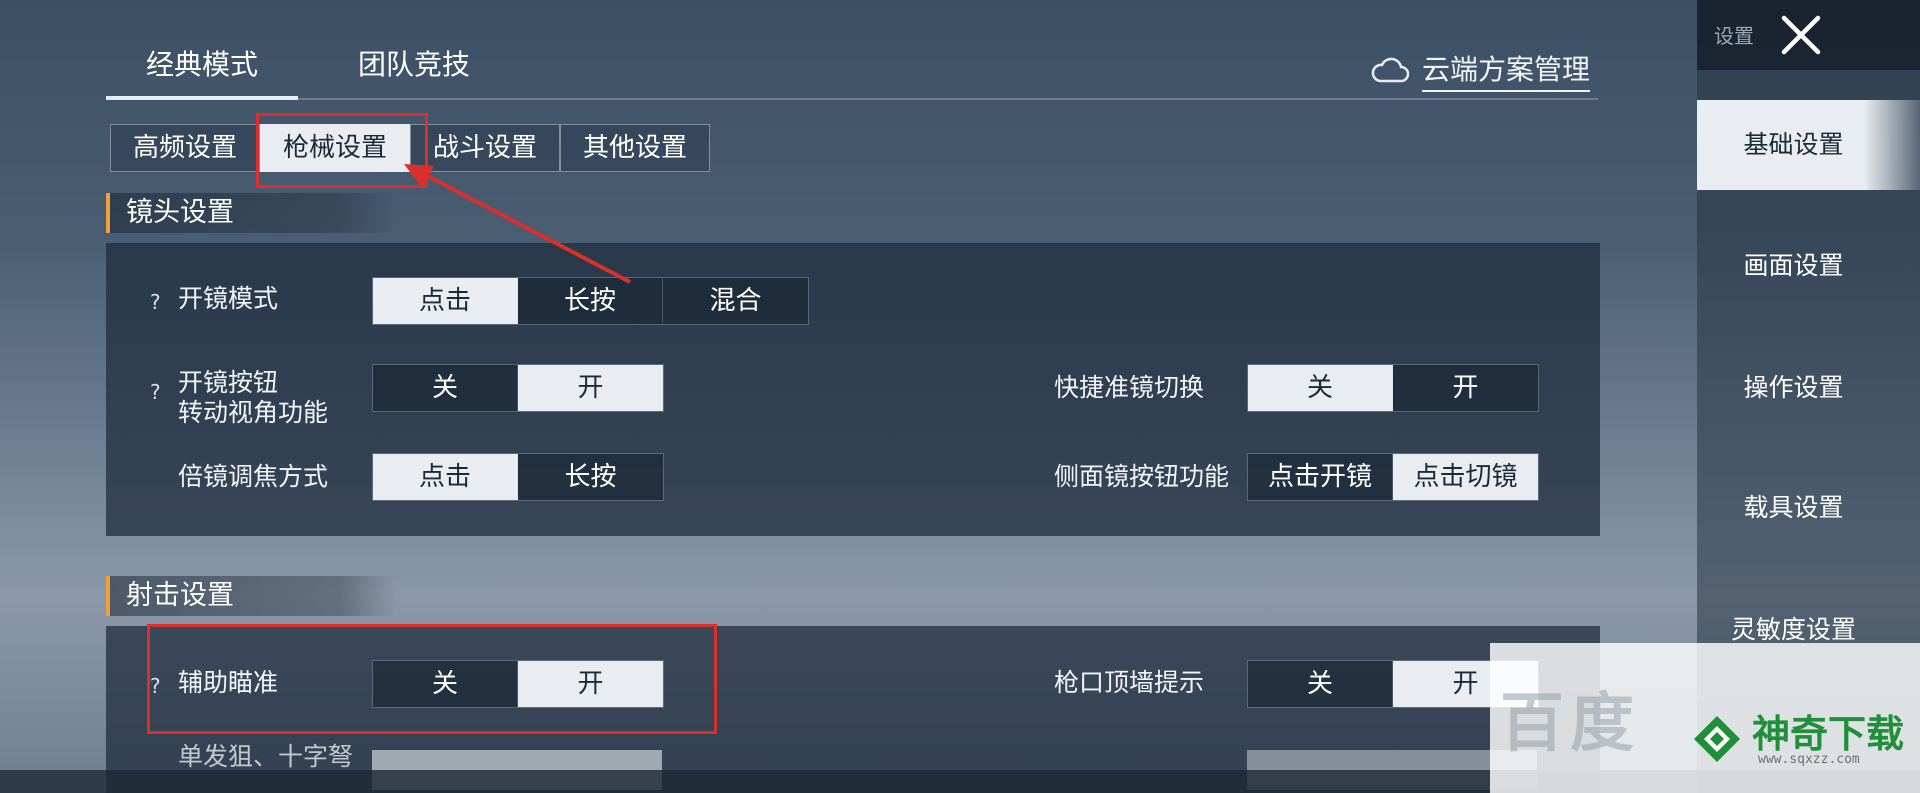 The width and height of the screenshot is (1920, 793). What do you see at coordinates (1320, 477) in the screenshot?
I see `side-scope-option-open: 点击开镜` at bounding box center [1320, 477].